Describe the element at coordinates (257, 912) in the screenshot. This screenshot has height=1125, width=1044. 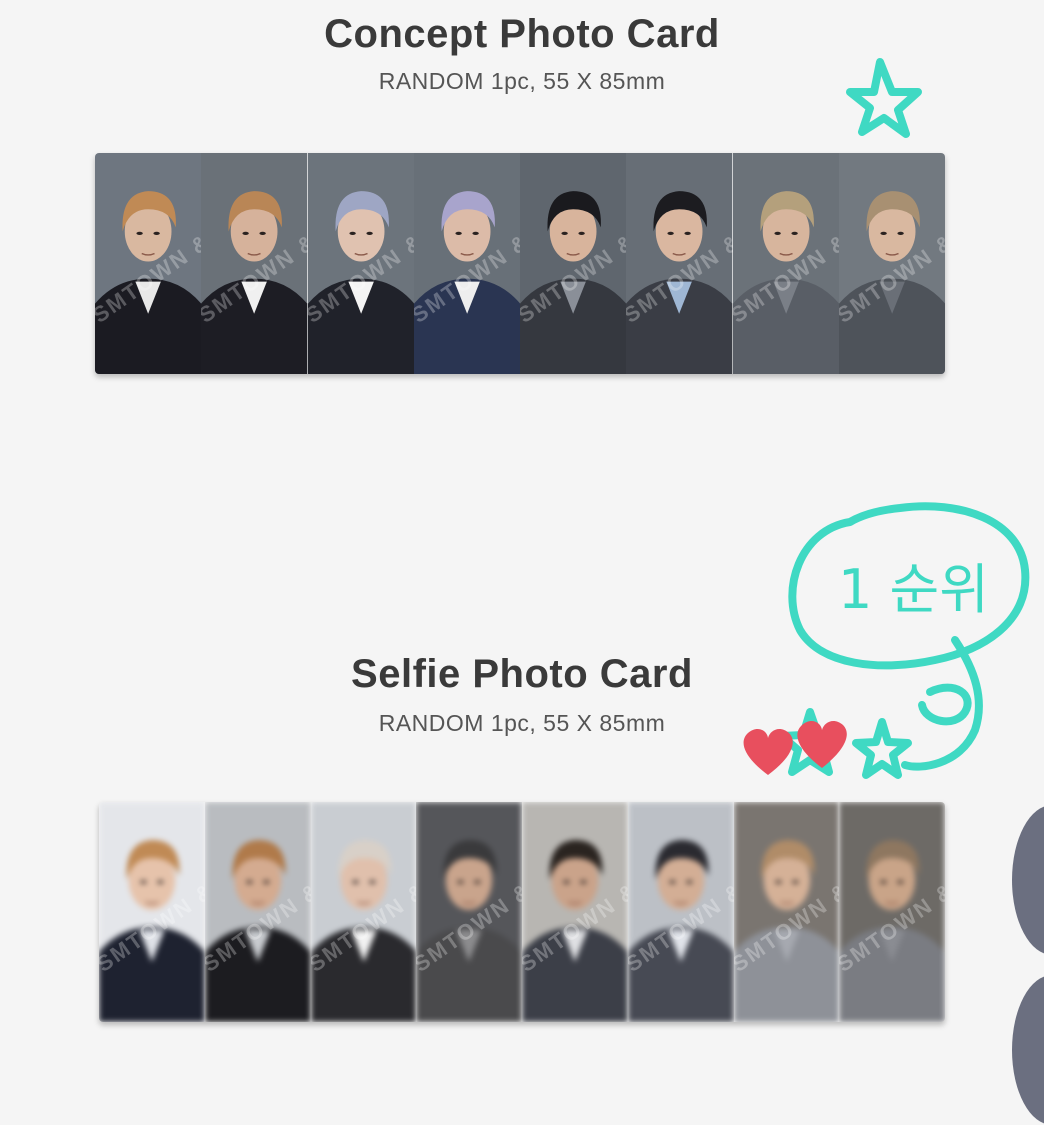
I see `selfie-photo-card-2: SMTOWN &STORE` at that location.